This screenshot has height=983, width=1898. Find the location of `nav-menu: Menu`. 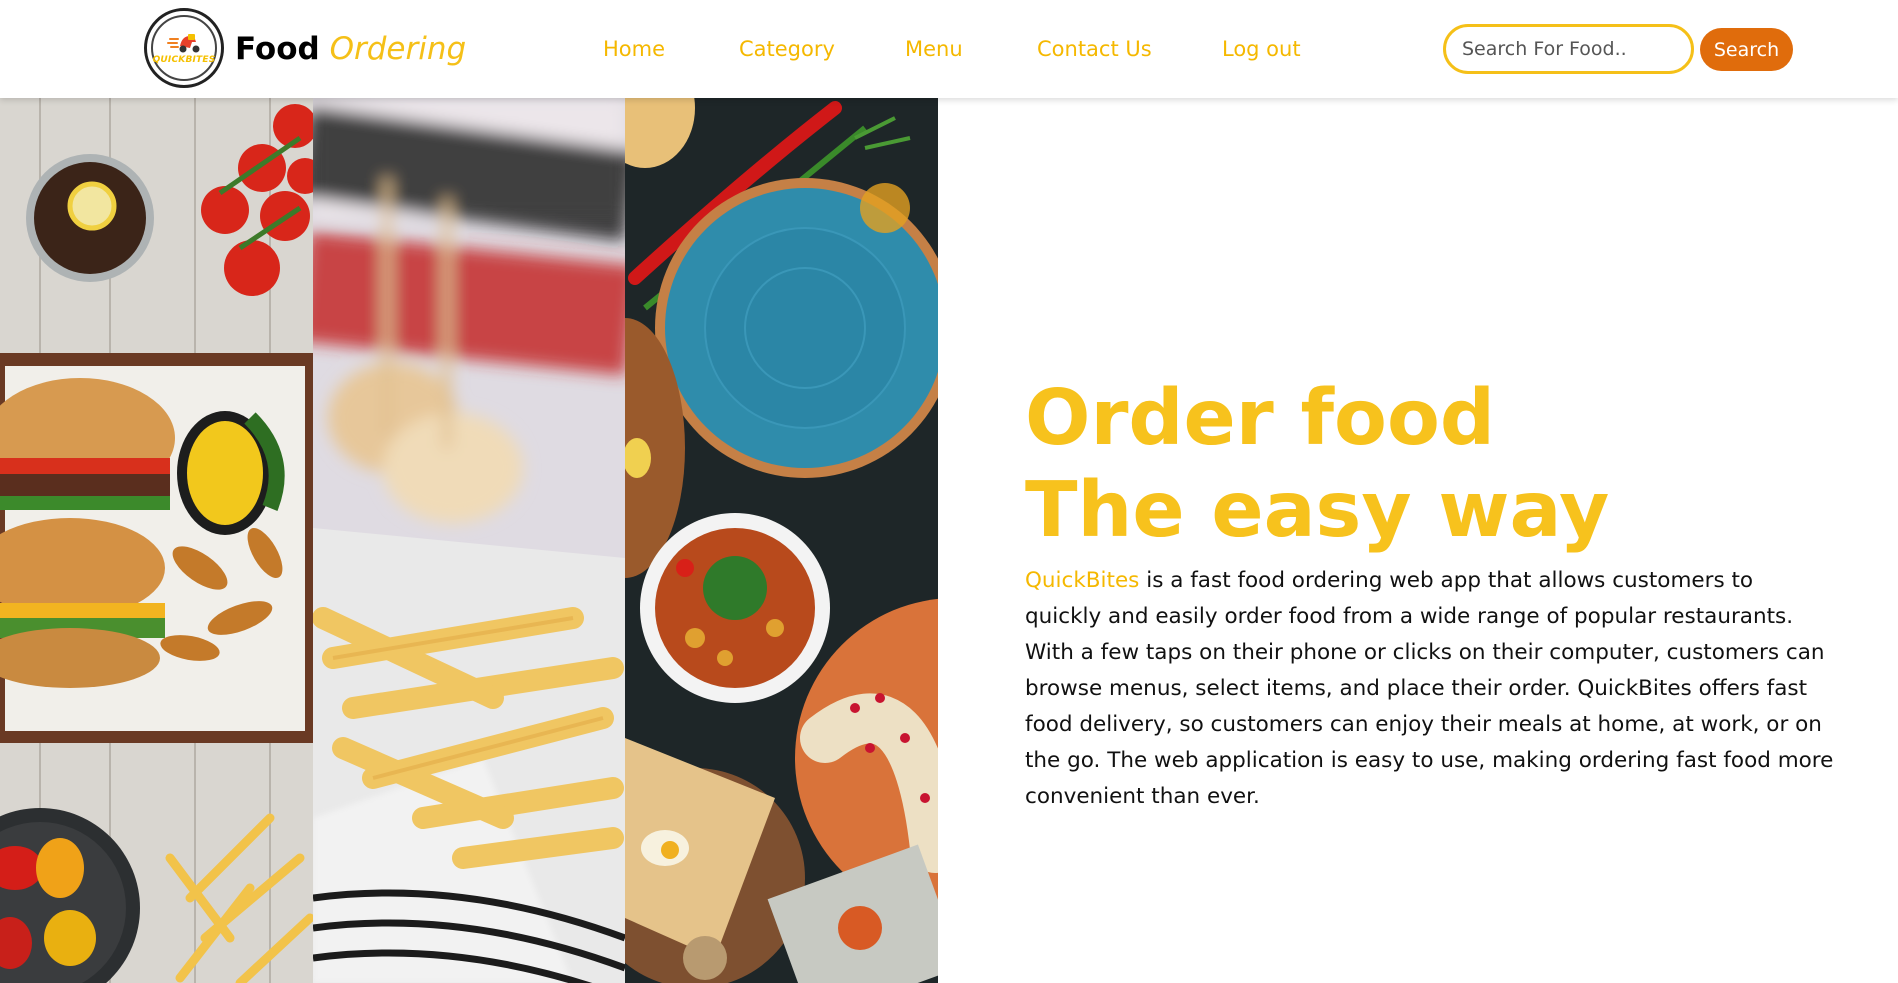

nav-menu: Menu is located at coordinates (934, 49).